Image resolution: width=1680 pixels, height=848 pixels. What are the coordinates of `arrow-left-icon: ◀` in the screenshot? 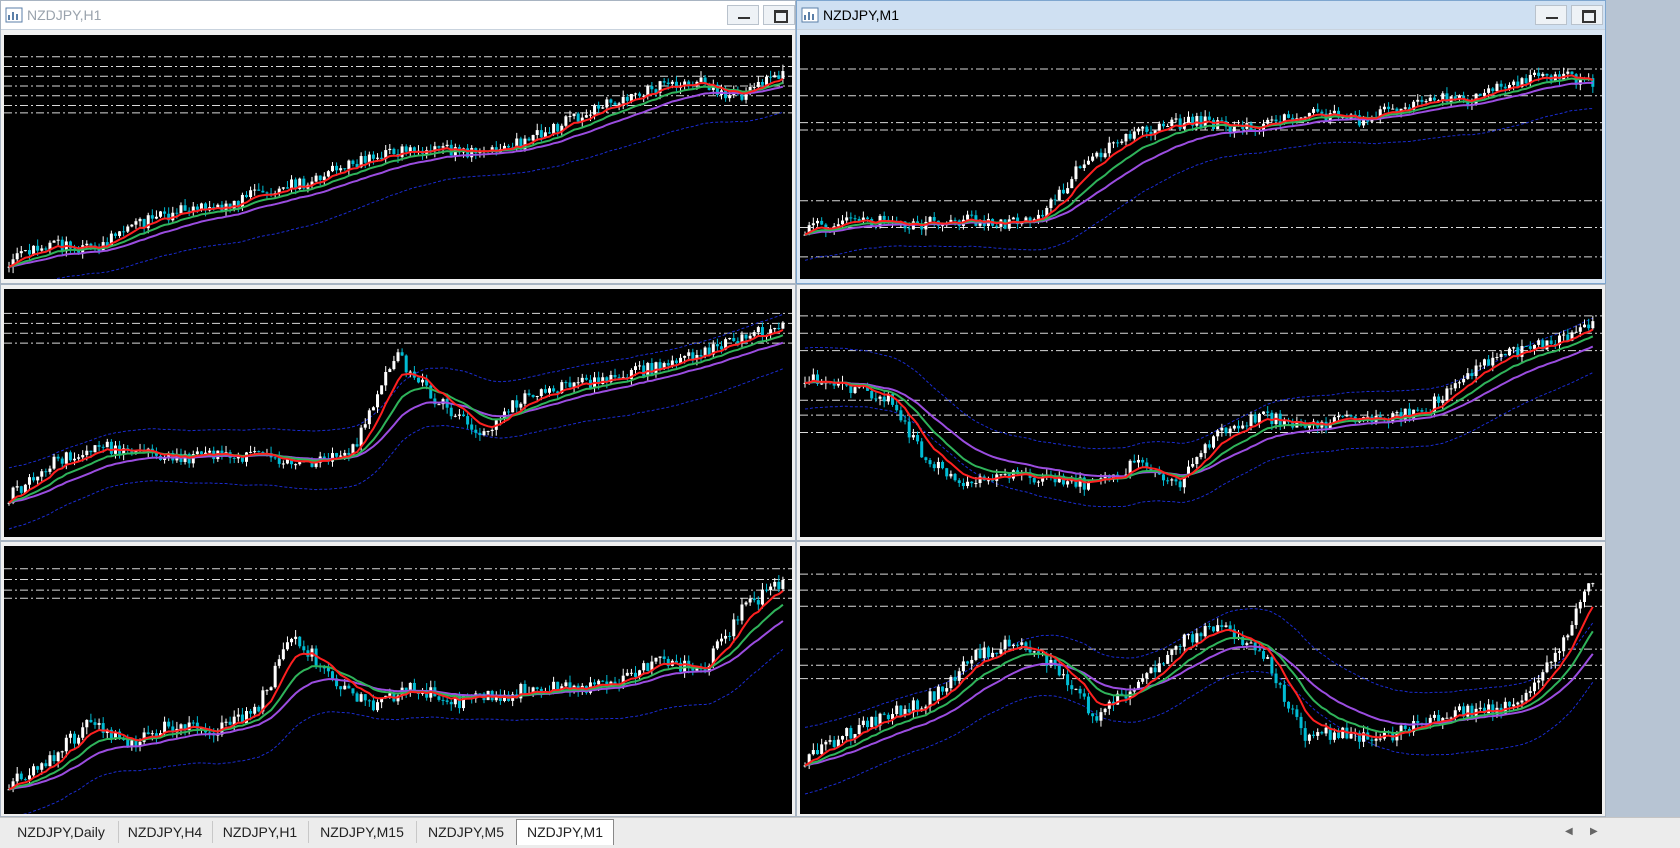 It's located at (1569, 831).